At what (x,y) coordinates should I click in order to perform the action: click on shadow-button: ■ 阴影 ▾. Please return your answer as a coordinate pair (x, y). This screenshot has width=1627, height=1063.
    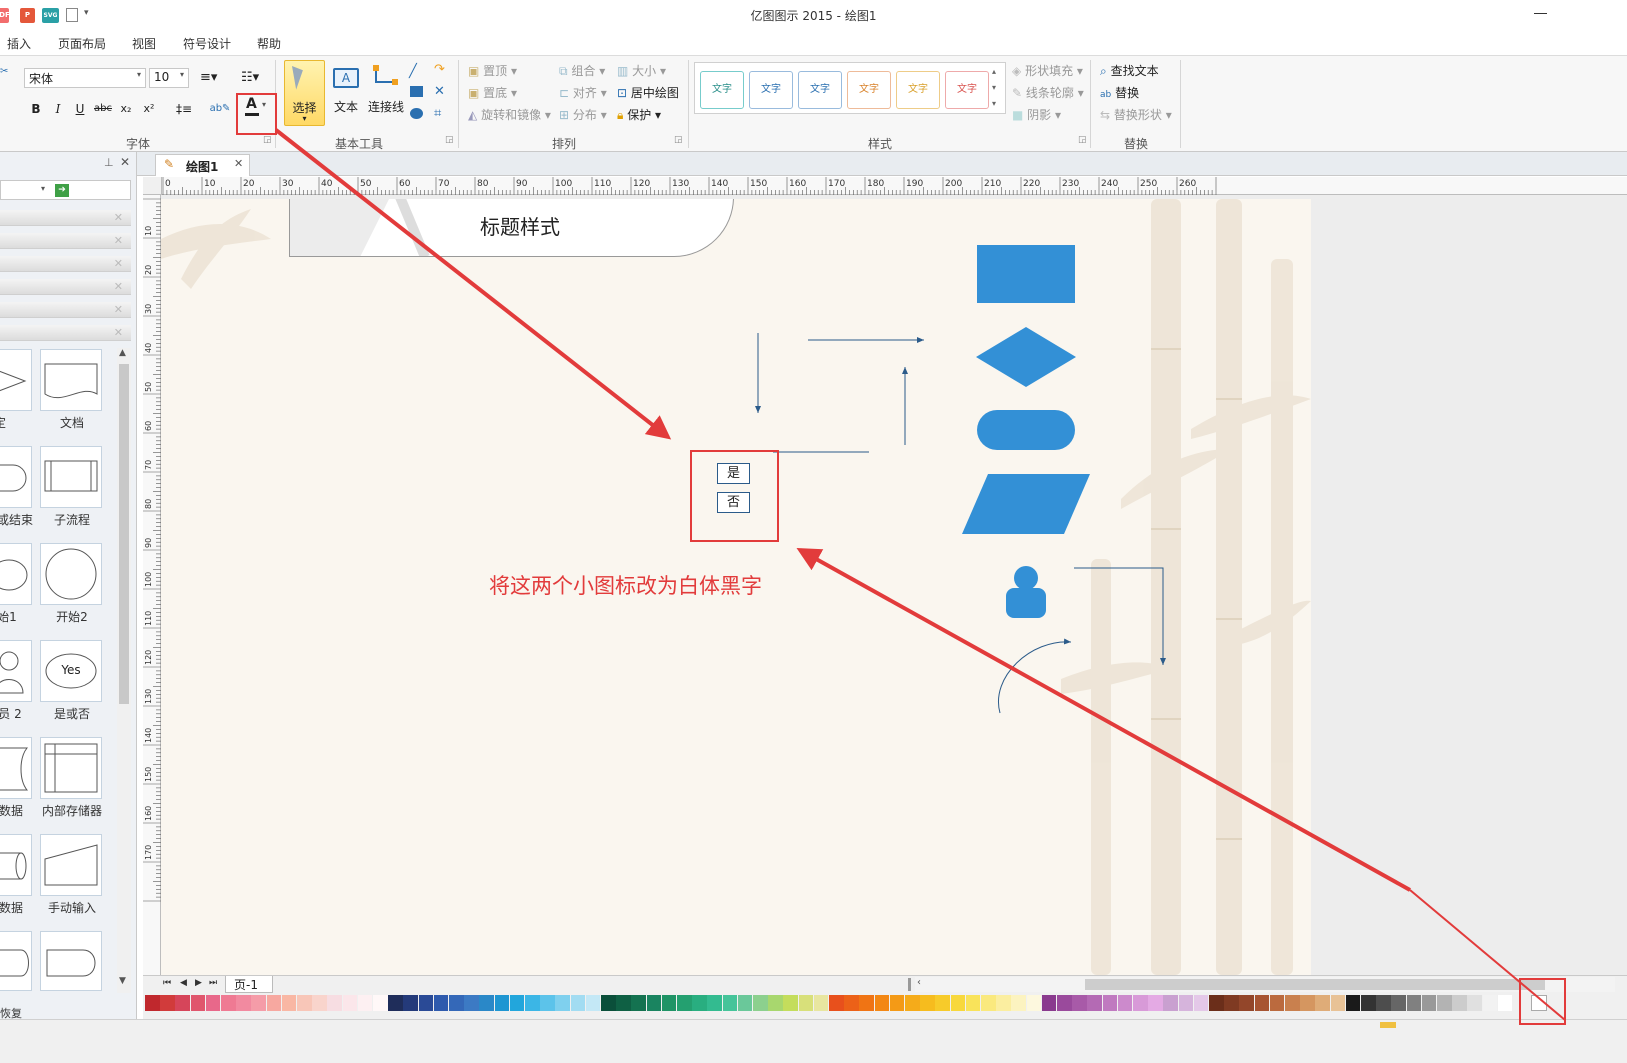
    Looking at the image, I should click on (1036, 114).